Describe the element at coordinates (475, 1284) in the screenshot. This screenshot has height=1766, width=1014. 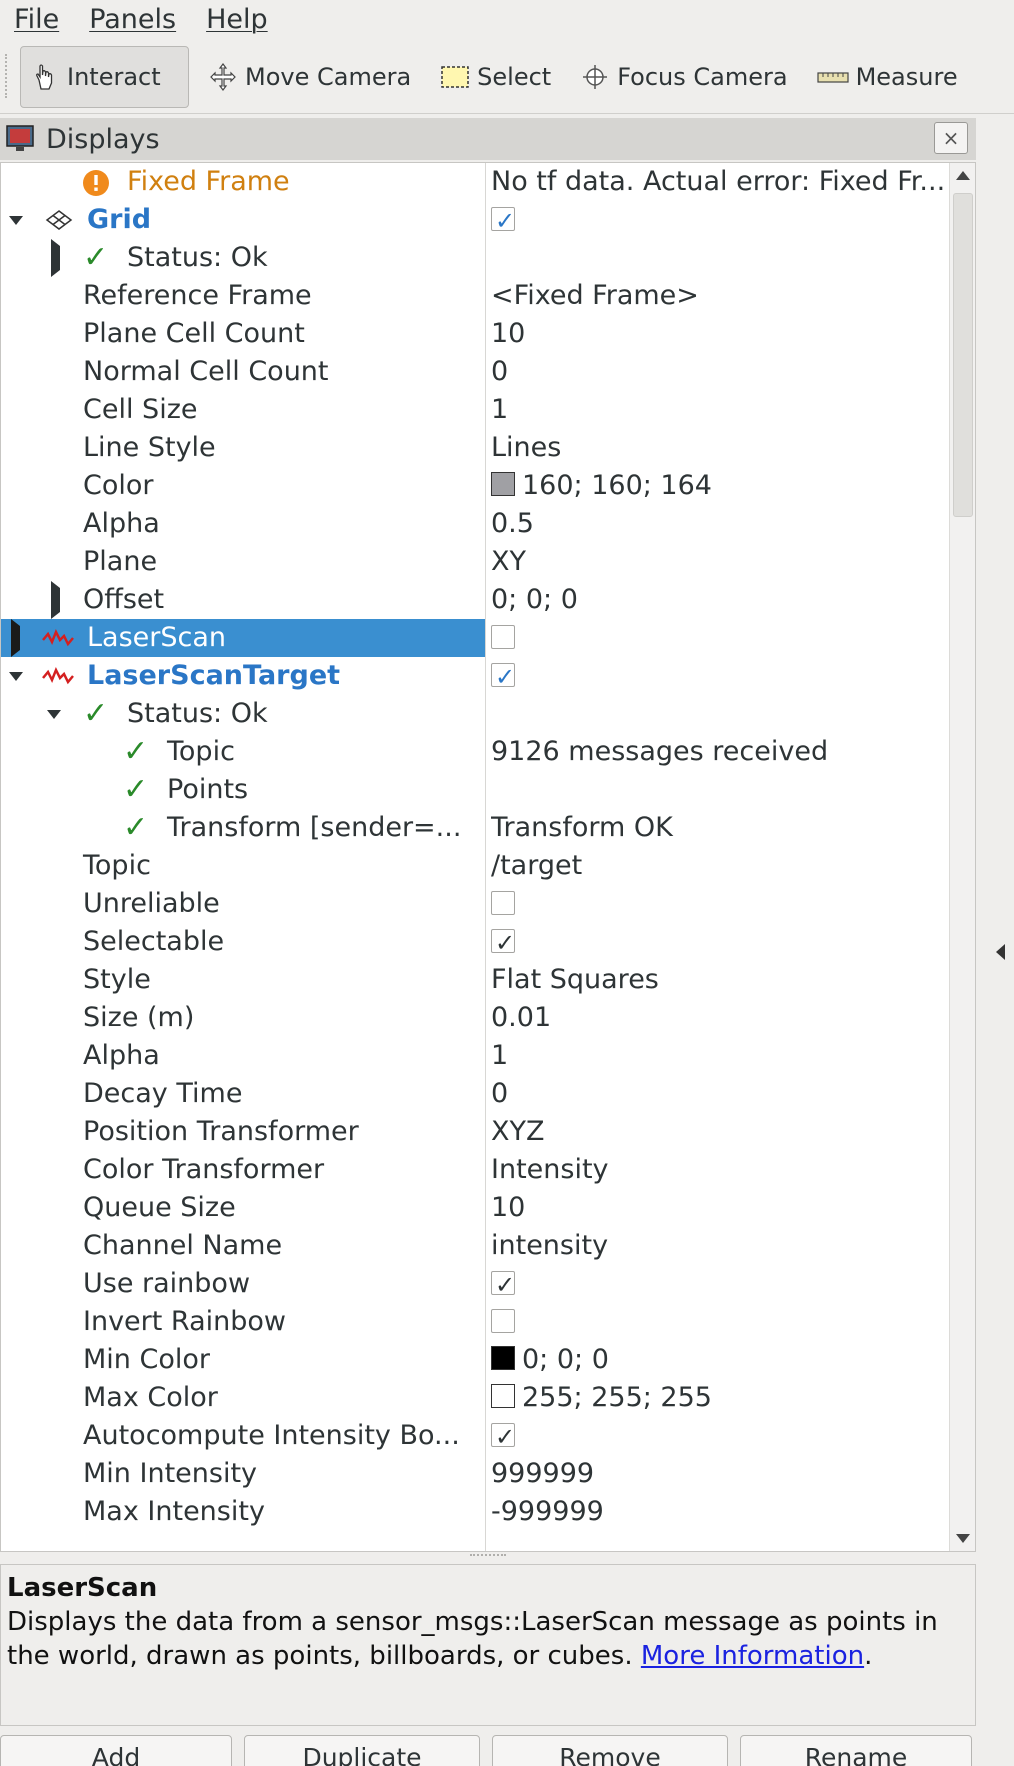
I see `tree-row-use-rainbow: Use rainbow` at that location.